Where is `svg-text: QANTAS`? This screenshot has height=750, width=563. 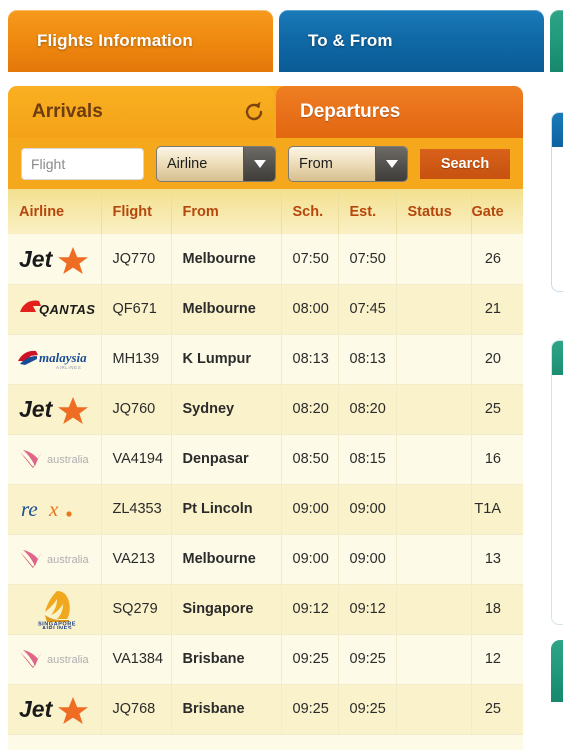 svg-text: QANTAS is located at coordinates (67, 309).